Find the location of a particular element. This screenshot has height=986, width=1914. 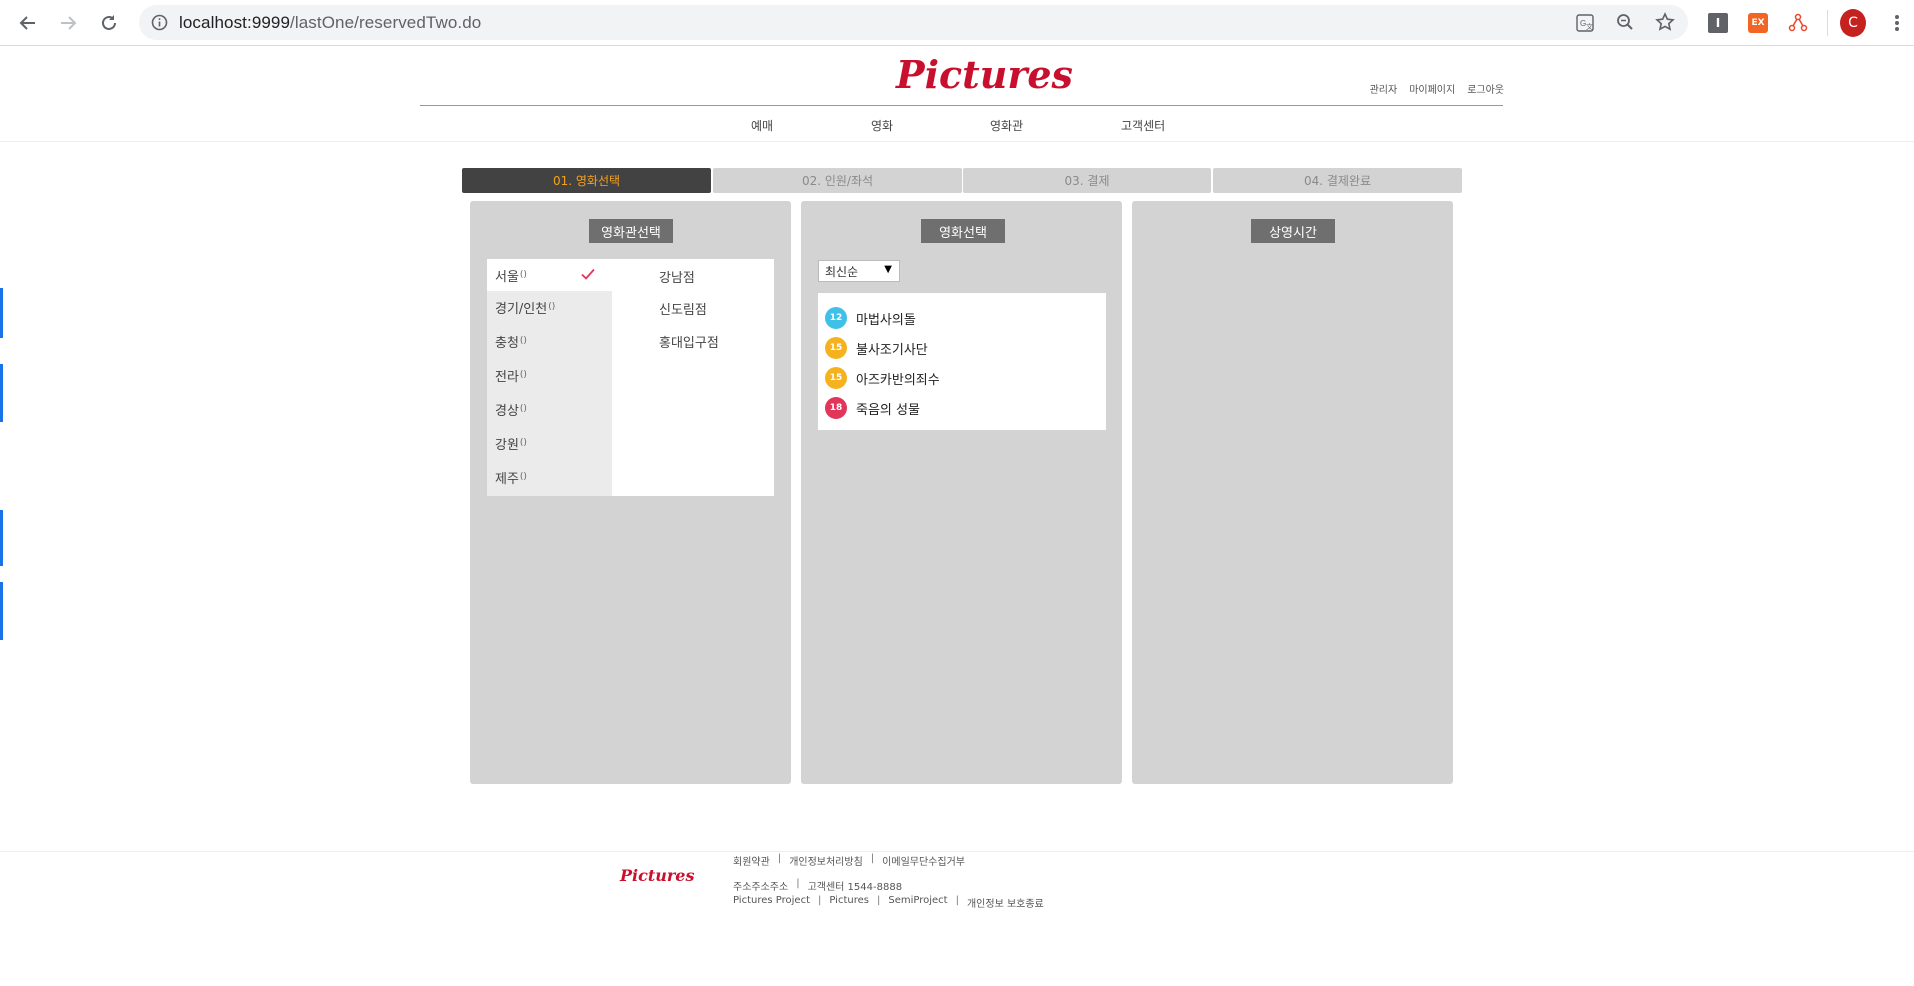

nav-reservation: 예매 is located at coordinates (762, 125).